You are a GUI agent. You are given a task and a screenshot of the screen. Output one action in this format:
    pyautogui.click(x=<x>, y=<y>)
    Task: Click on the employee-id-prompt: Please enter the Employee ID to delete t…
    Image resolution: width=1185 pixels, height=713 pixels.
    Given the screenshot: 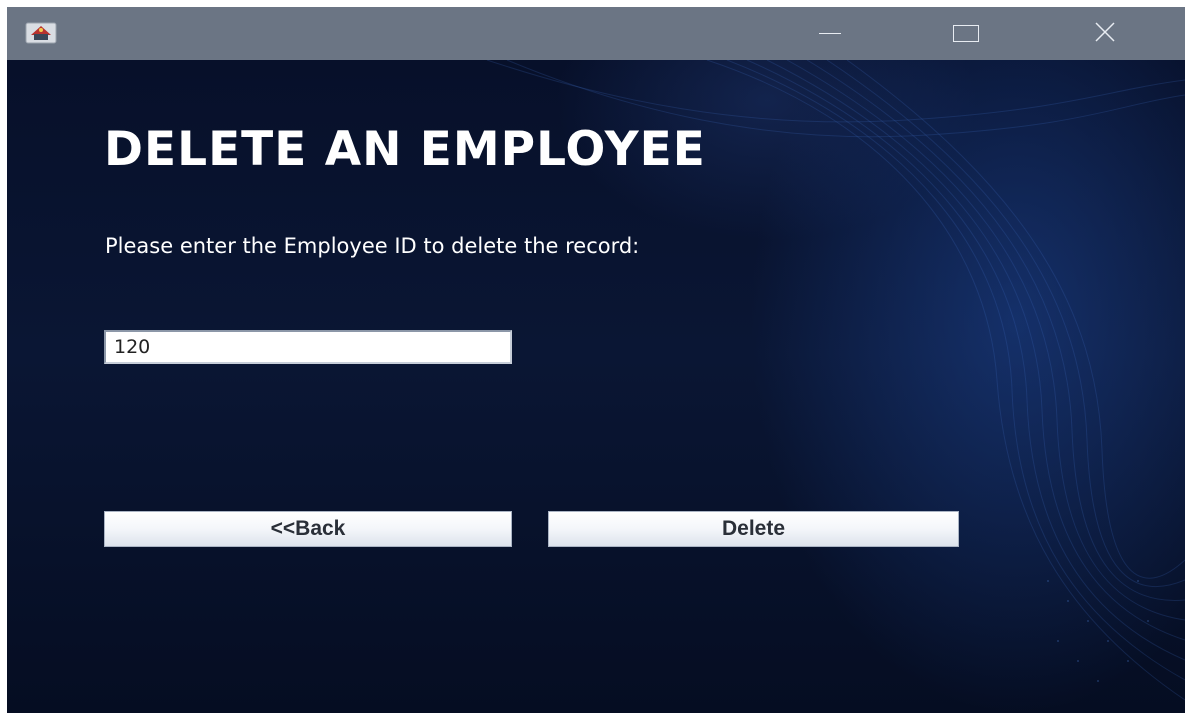 What is the action you would take?
    pyautogui.click(x=372, y=246)
    